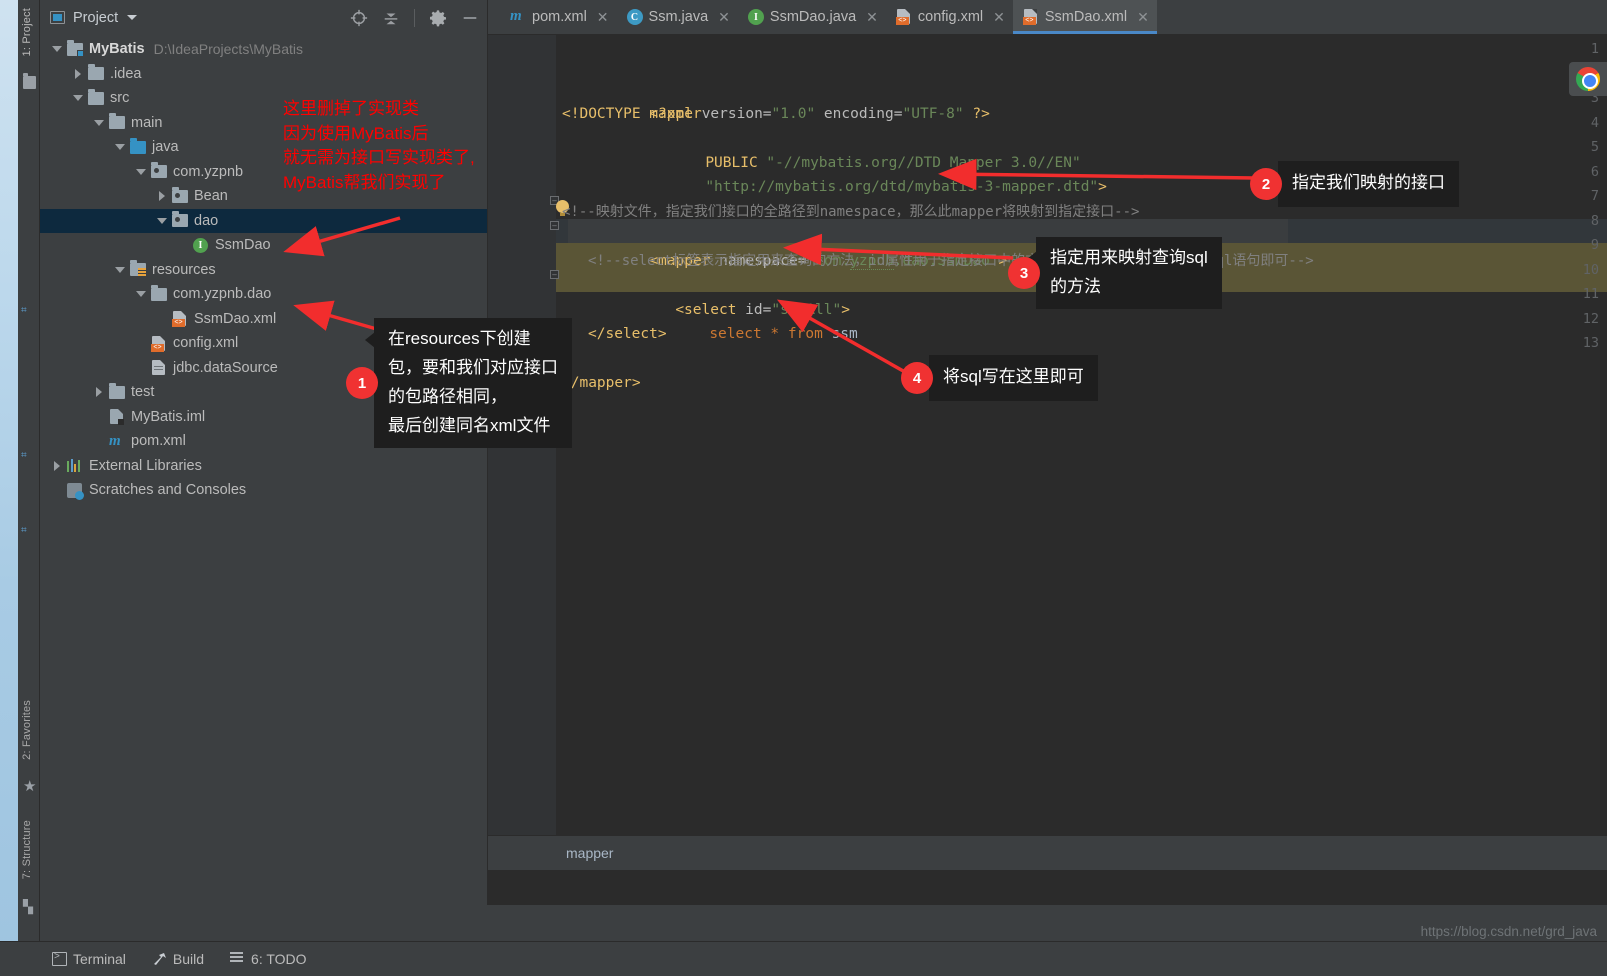  I want to click on tool-window-button-favorites: 2: Favorites, so click(27, 730).